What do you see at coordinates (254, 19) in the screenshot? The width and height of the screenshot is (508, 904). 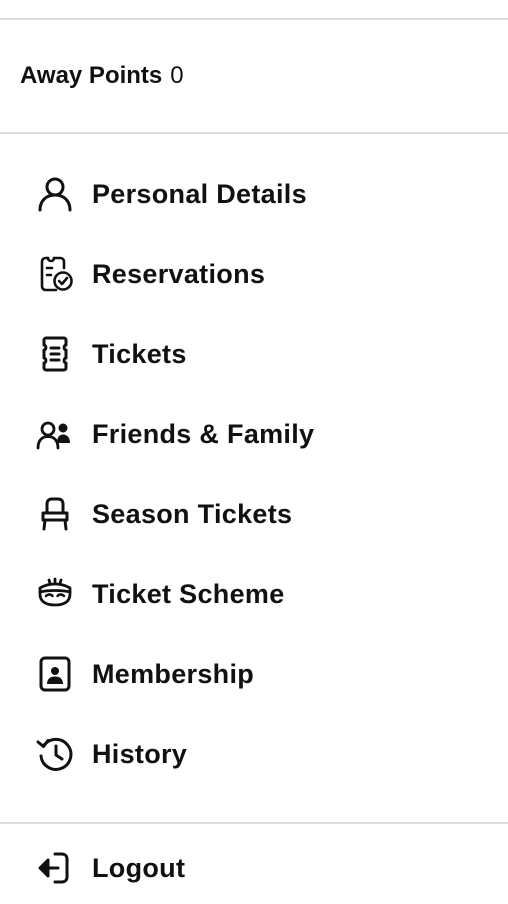 I see `top-divider` at bounding box center [254, 19].